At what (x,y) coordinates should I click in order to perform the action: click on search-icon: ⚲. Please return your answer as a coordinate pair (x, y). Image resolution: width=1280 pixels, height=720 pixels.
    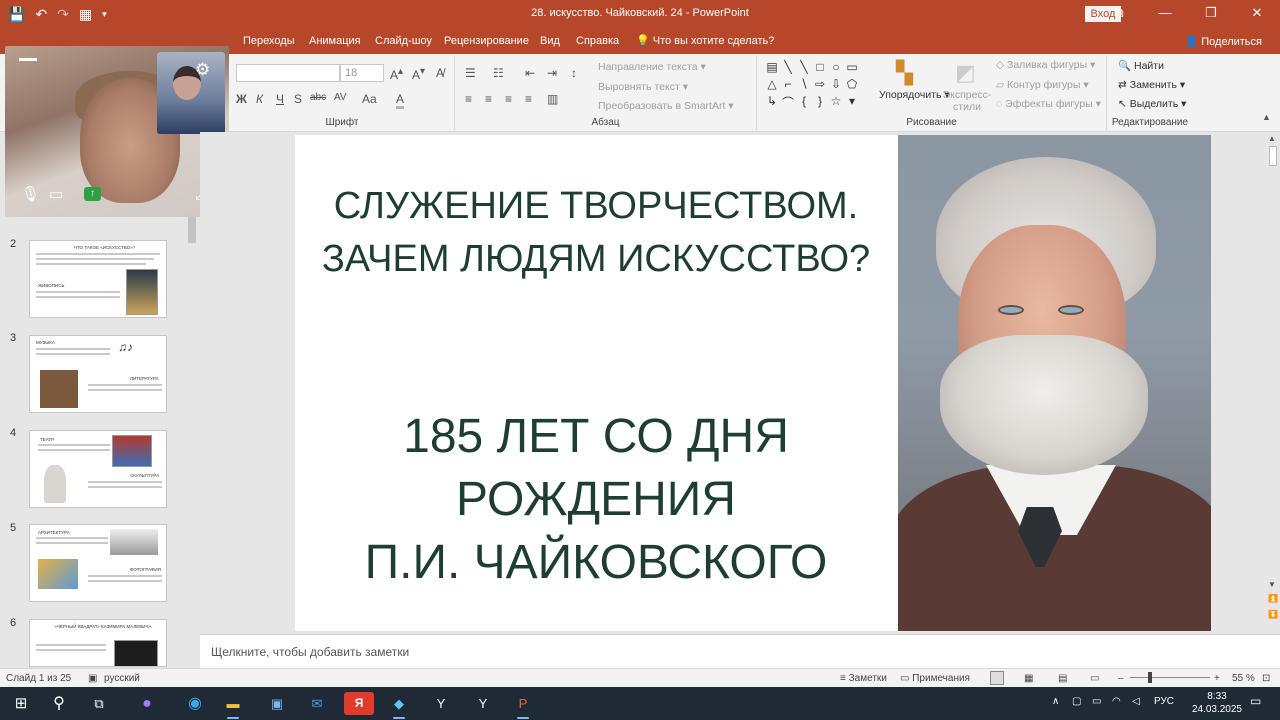
    Looking at the image, I should click on (59, 703).